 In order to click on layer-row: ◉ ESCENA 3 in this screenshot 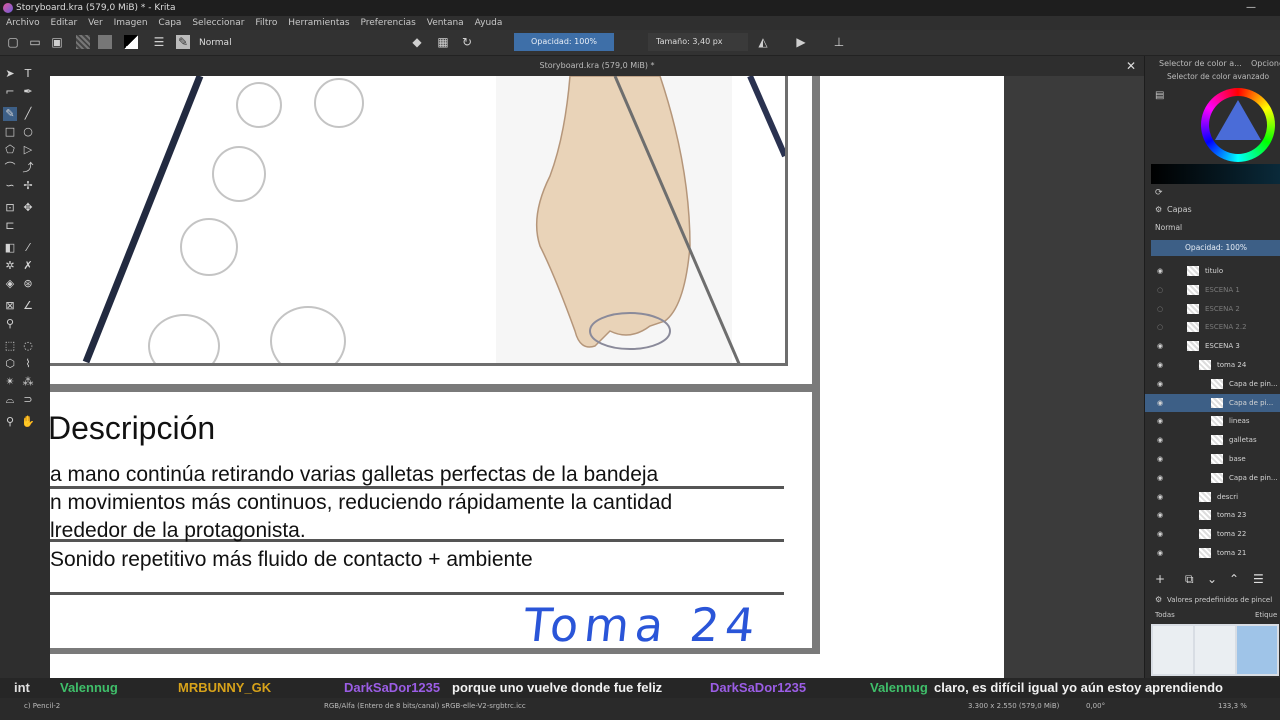, I will do `click(1212, 346)`.